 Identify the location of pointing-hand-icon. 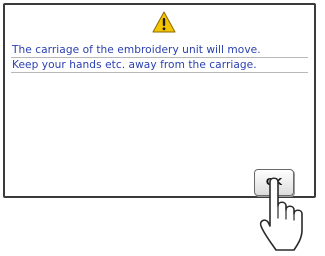
(281, 214).